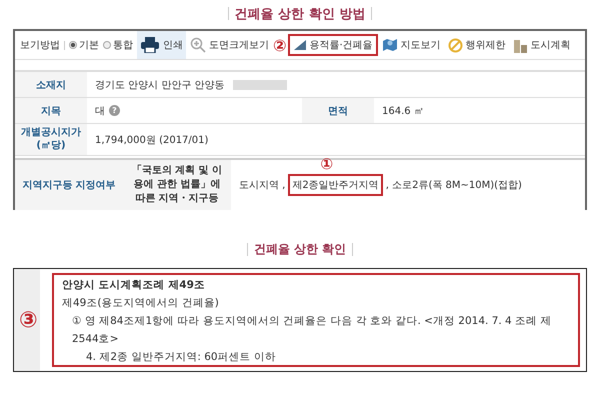 The image size is (600, 405). Describe the element at coordinates (335, 185) in the screenshot. I see `highlighted-zone: 제2종일반주거지역` at that location.